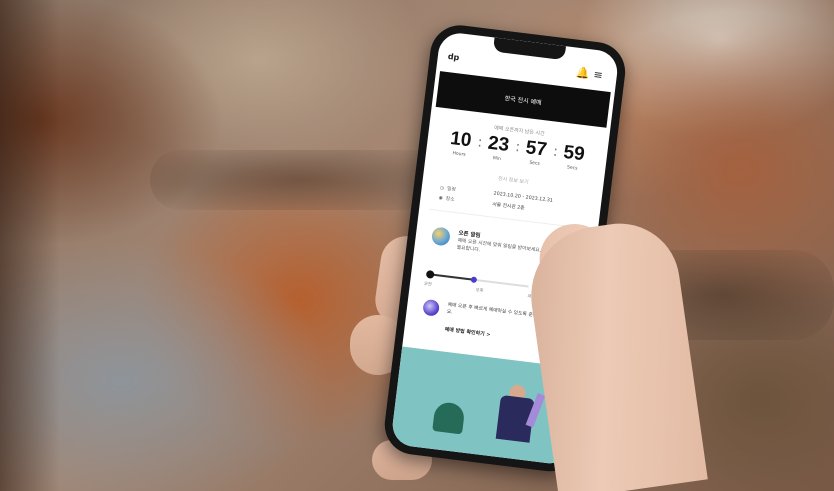  Describe the element at coordinates (431, 307) in the screenshot. I see `avatar-icon` at that location.